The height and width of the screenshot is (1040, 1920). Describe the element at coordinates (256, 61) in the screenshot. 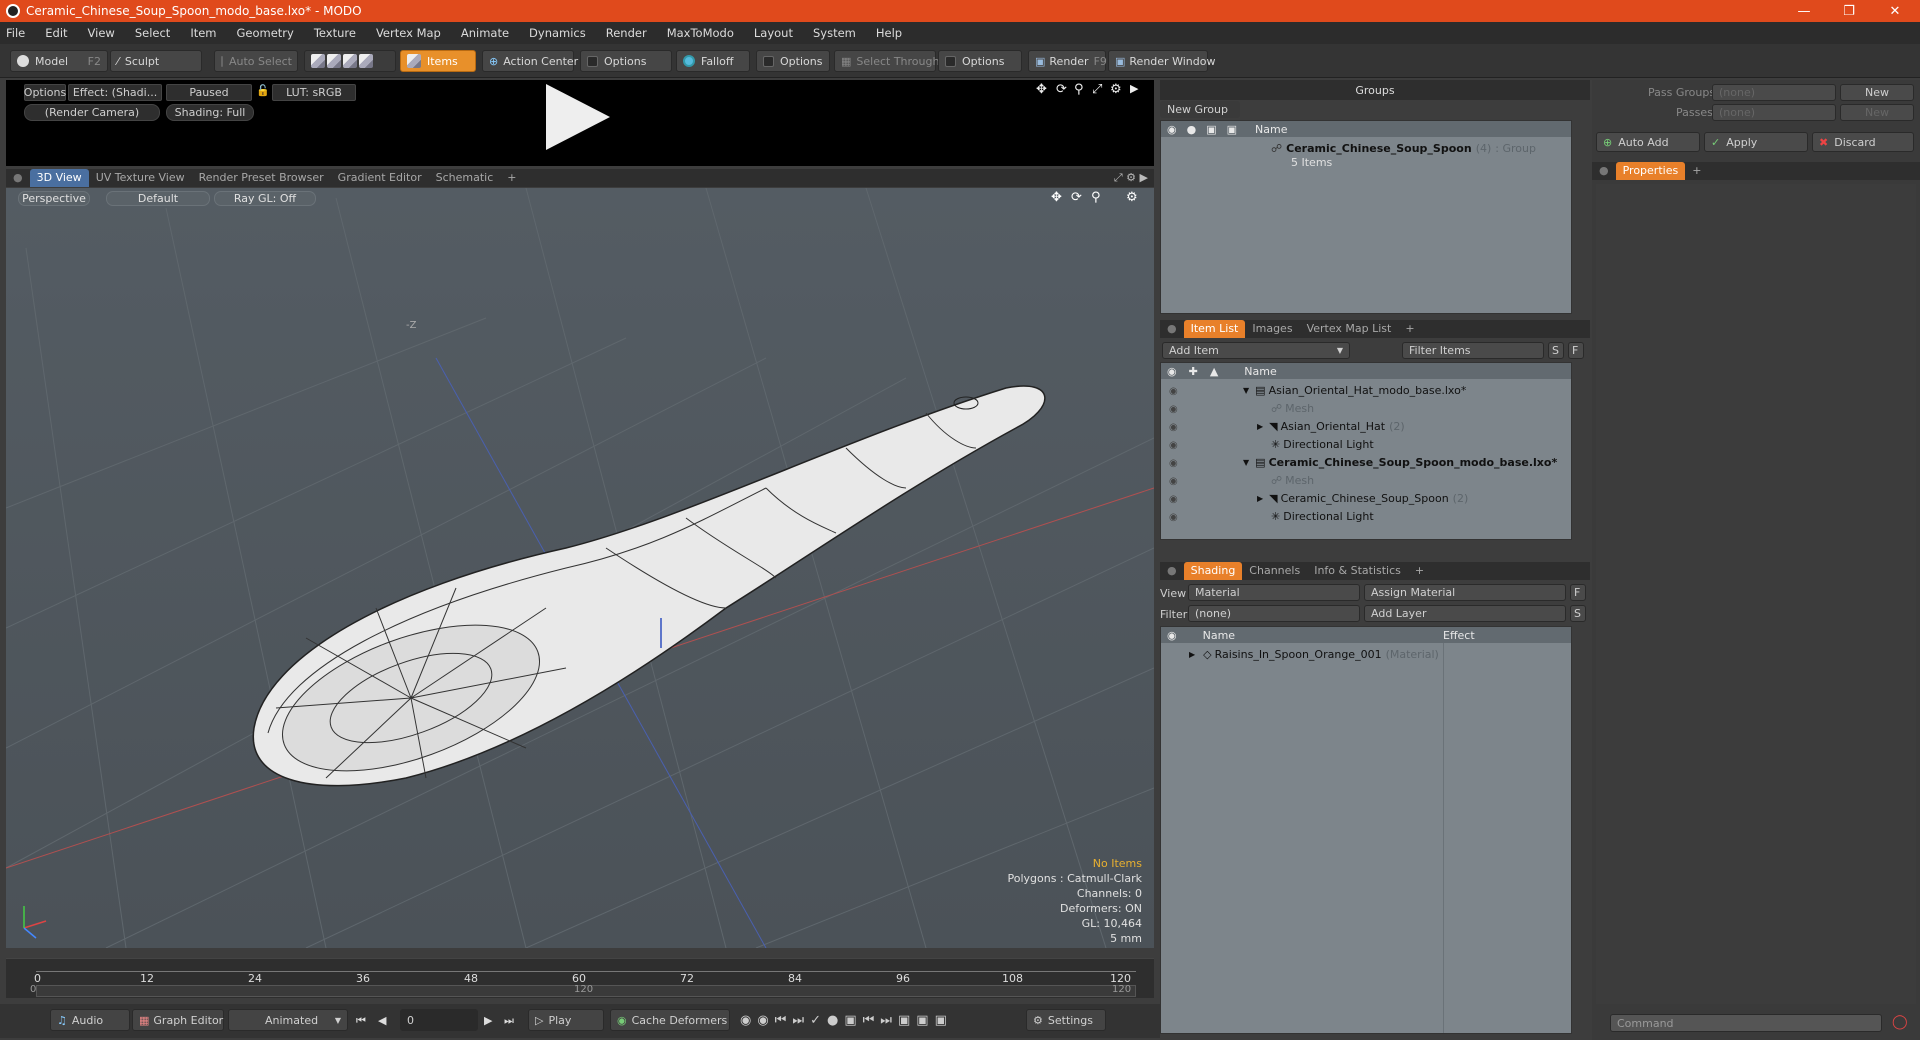

I see `auto-select-button: Auto Select` at that location.